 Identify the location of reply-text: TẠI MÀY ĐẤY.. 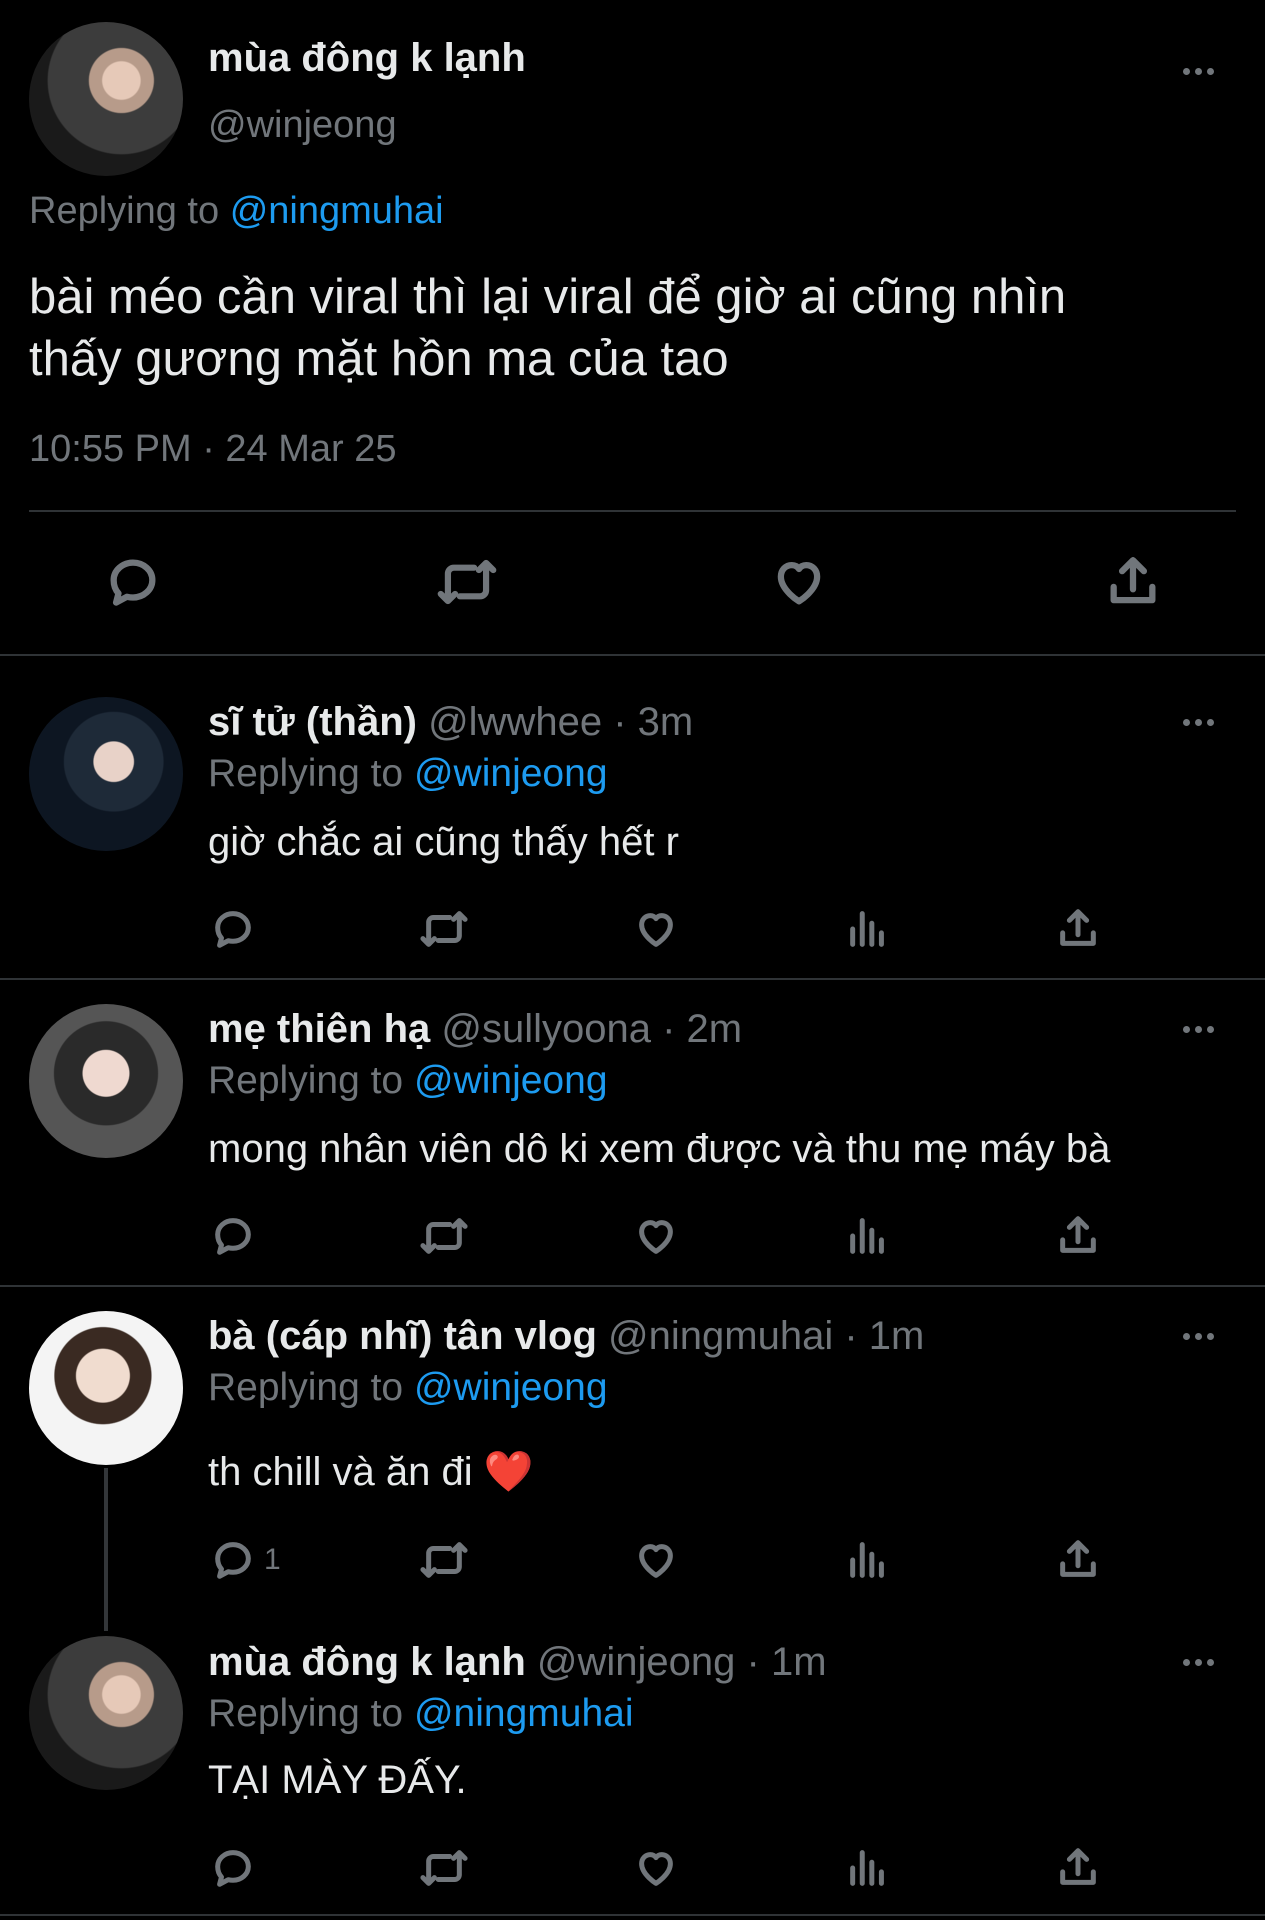
(337, 1780).